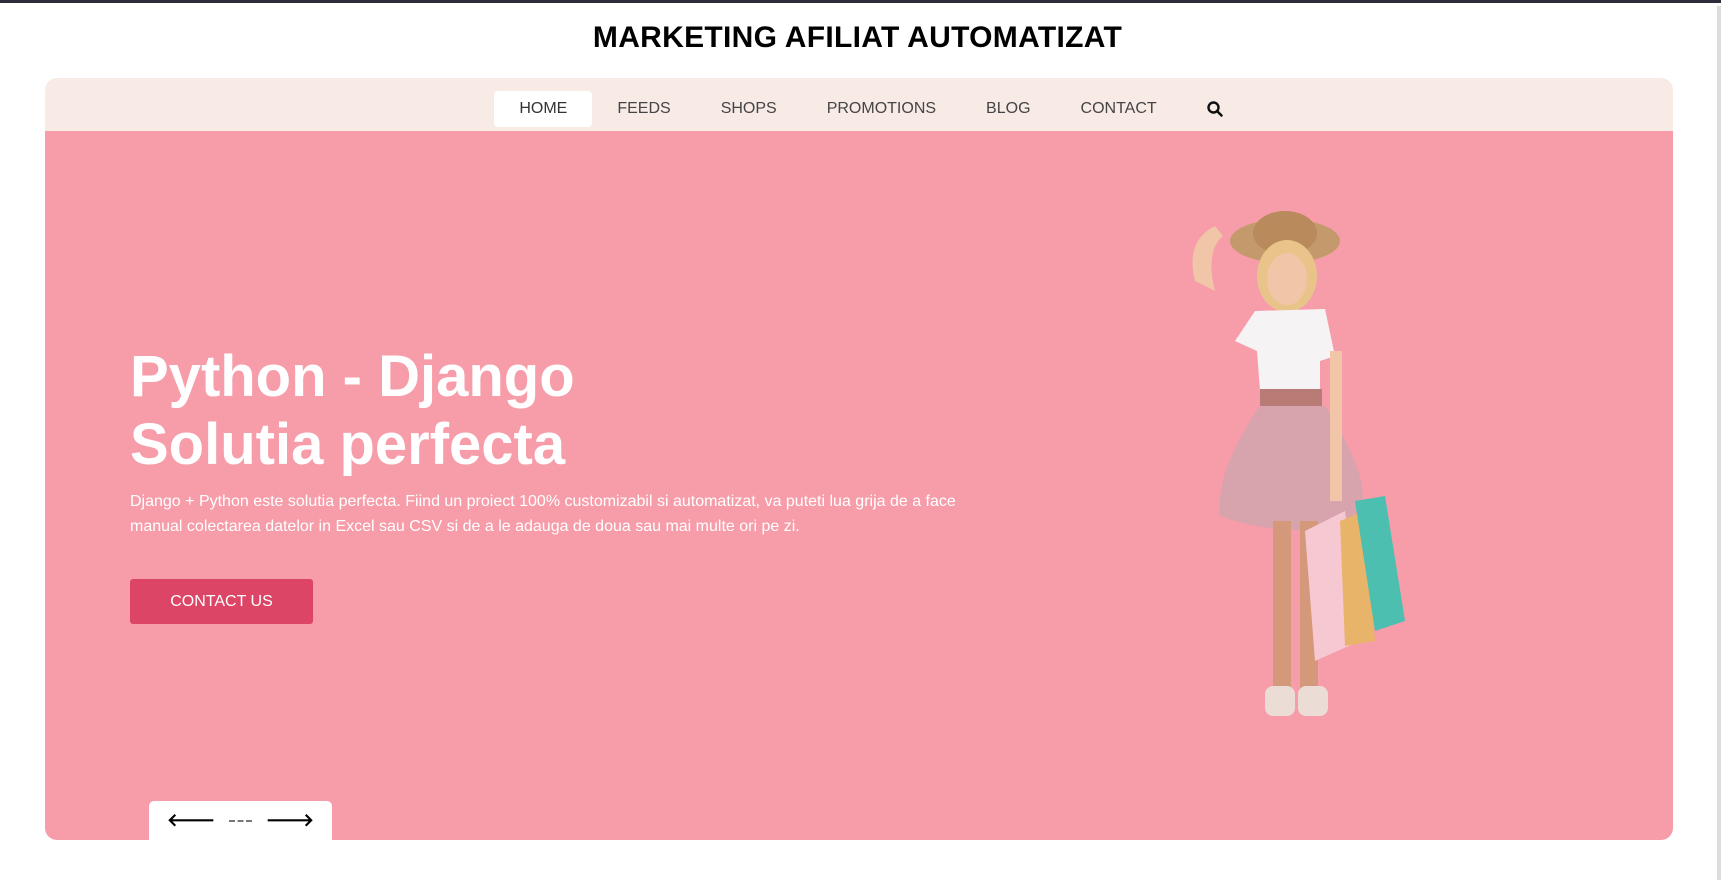  I want to click on hero-girl-image, so click(1298, 463).